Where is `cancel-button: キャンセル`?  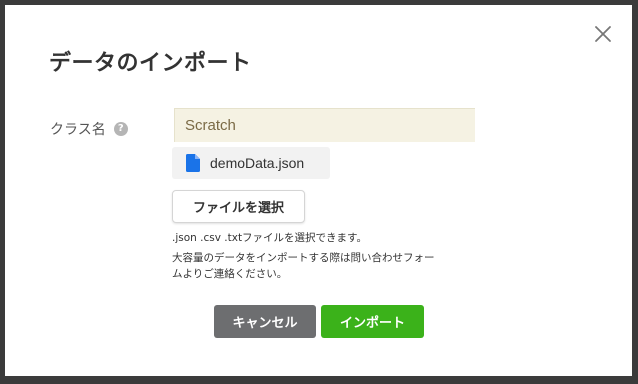
cancel-button: キャンセル is located at coordinates (265, 321).